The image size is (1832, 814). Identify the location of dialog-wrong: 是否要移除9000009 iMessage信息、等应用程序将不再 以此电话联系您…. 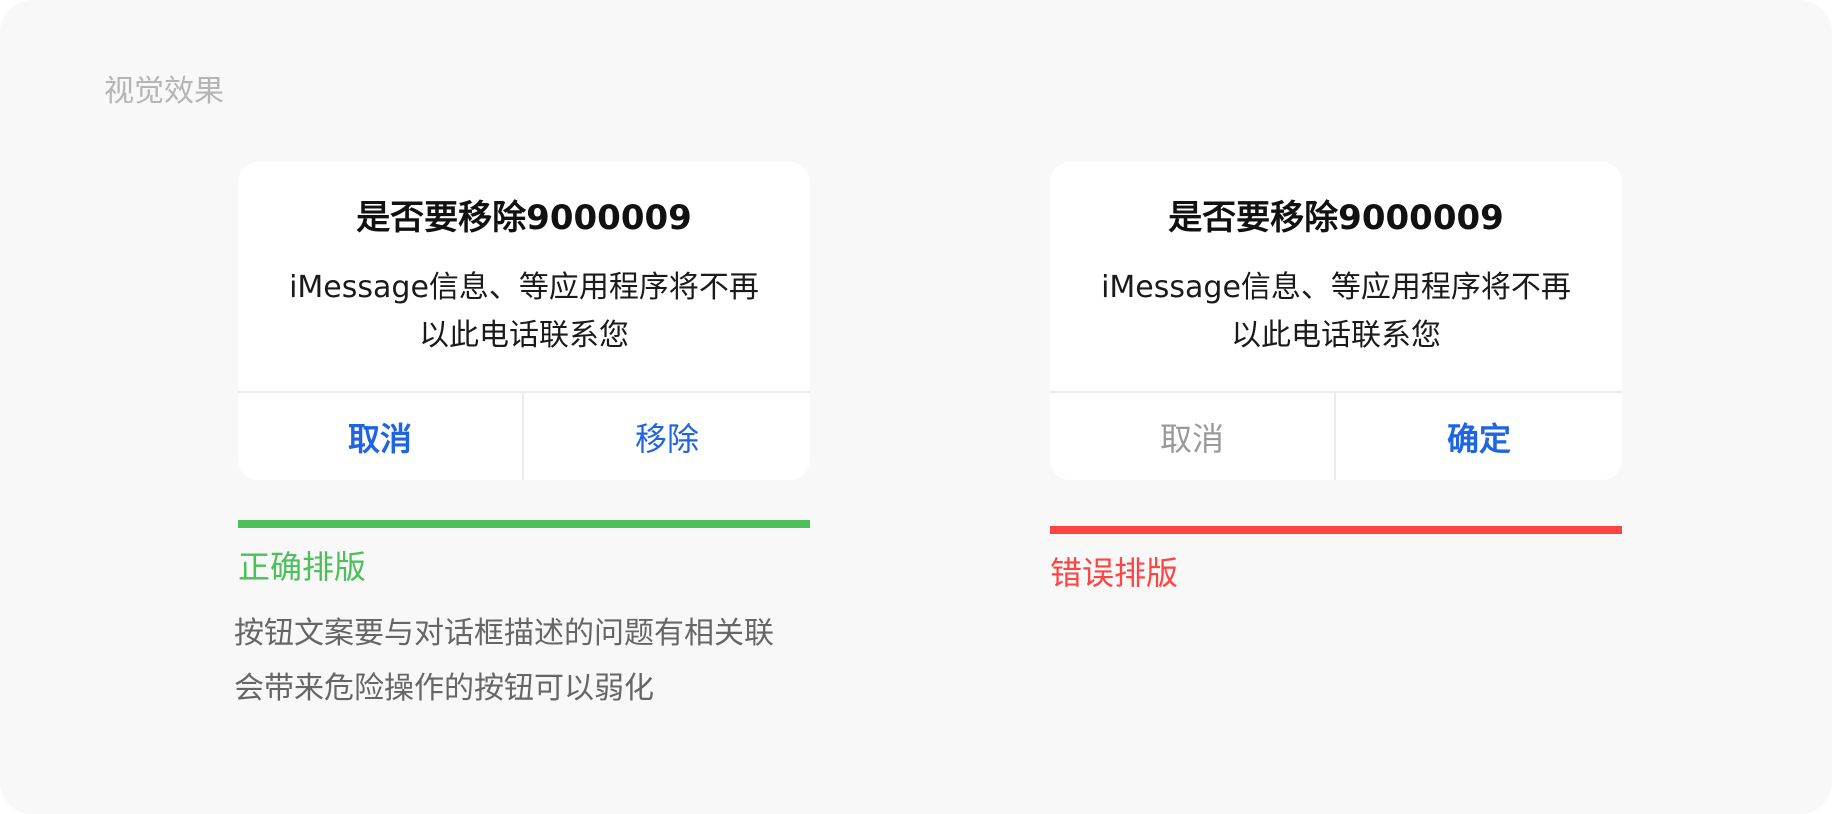
(1336, 321).